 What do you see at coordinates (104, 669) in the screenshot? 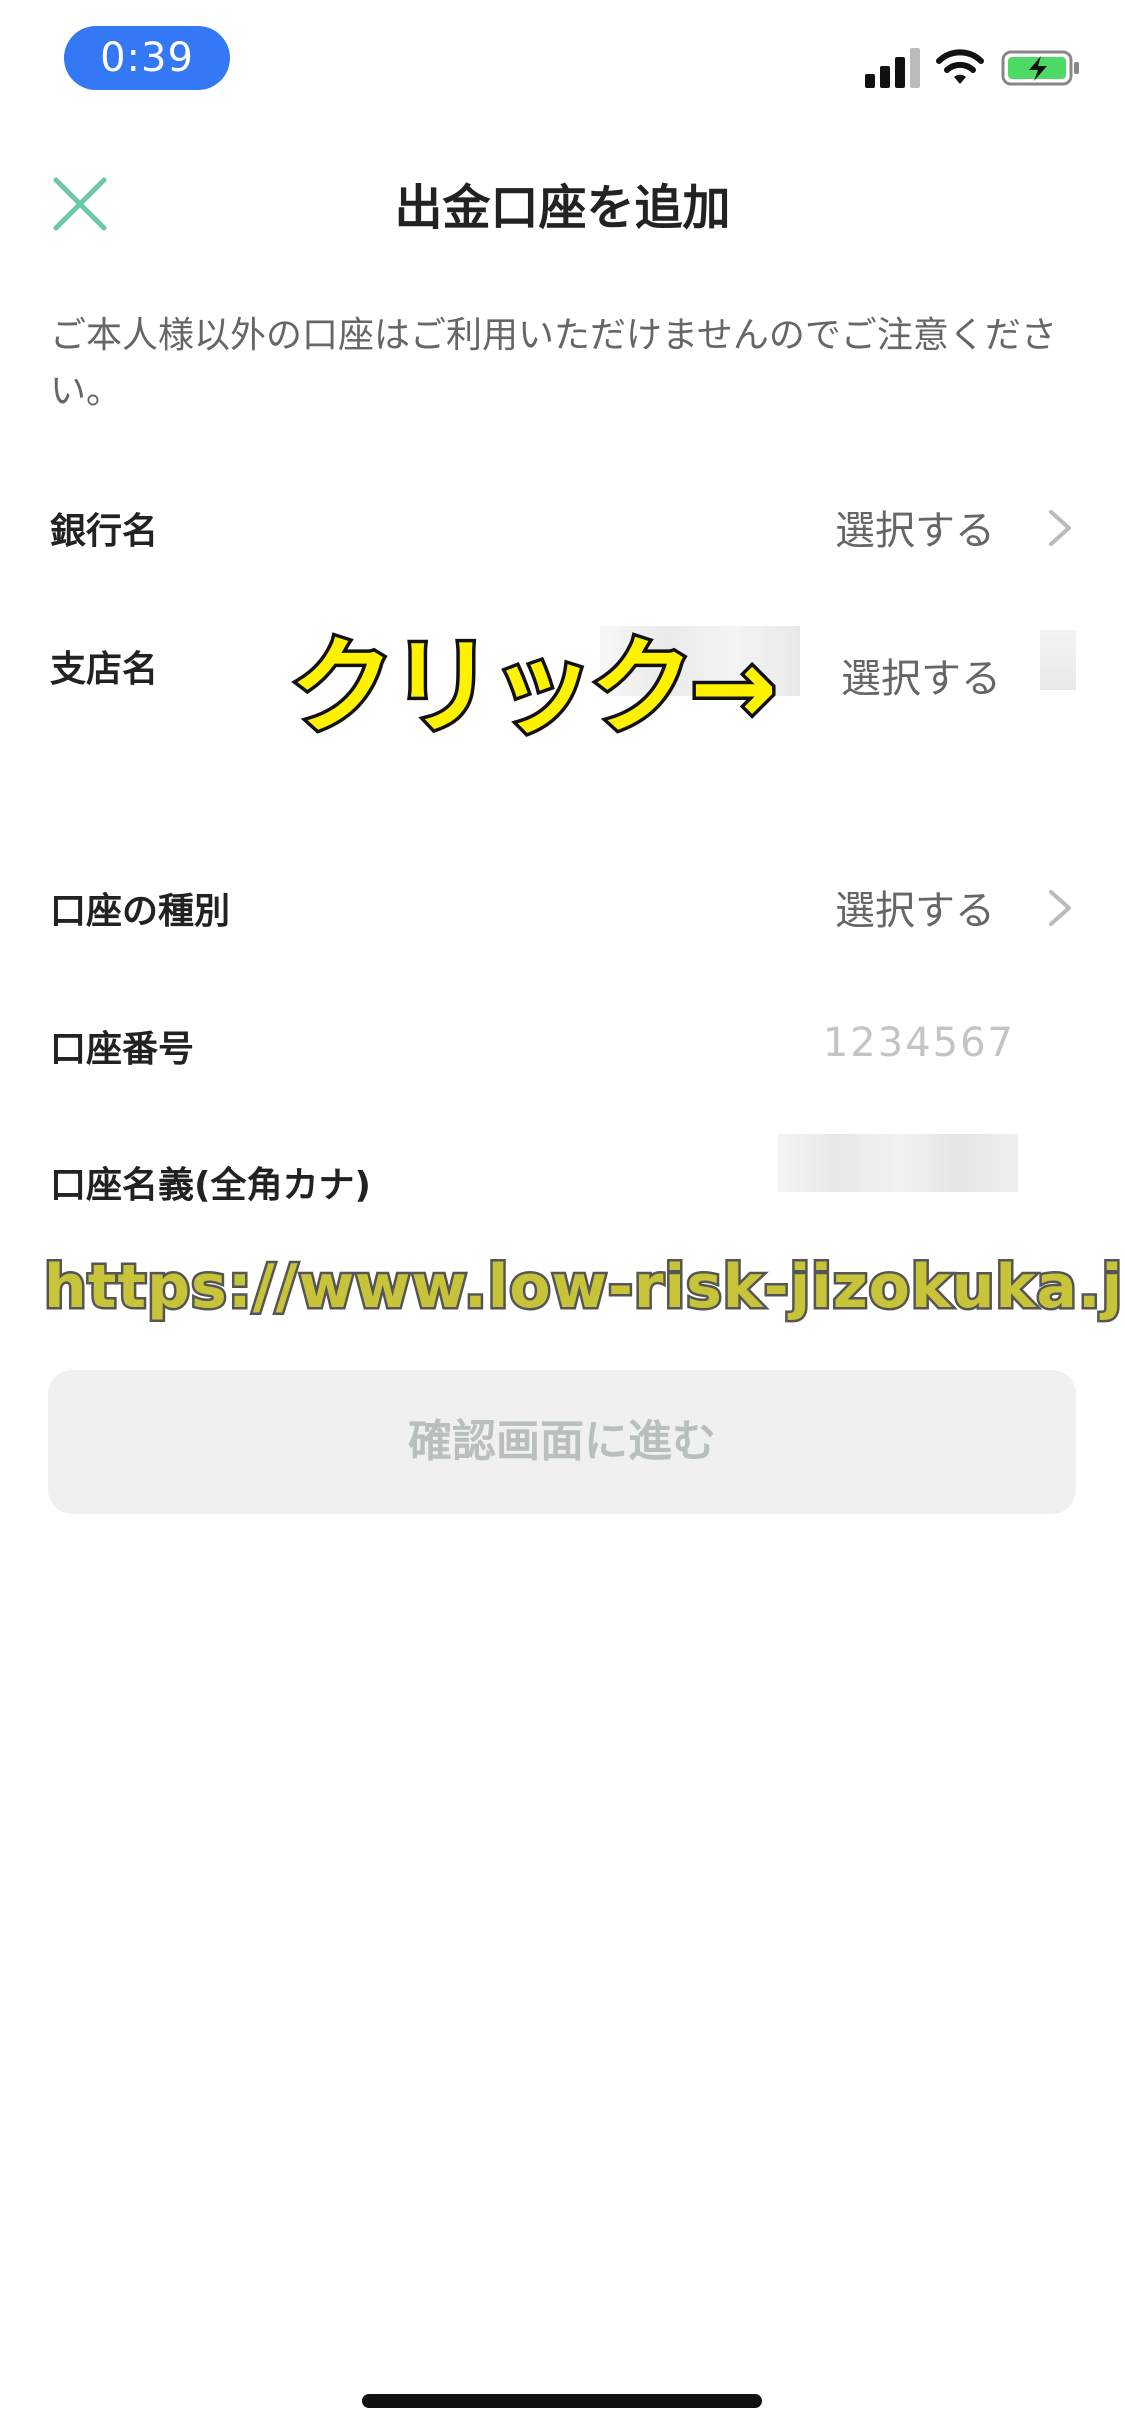
I see `branch-label: 支店名` at bounding box center [104, 669].